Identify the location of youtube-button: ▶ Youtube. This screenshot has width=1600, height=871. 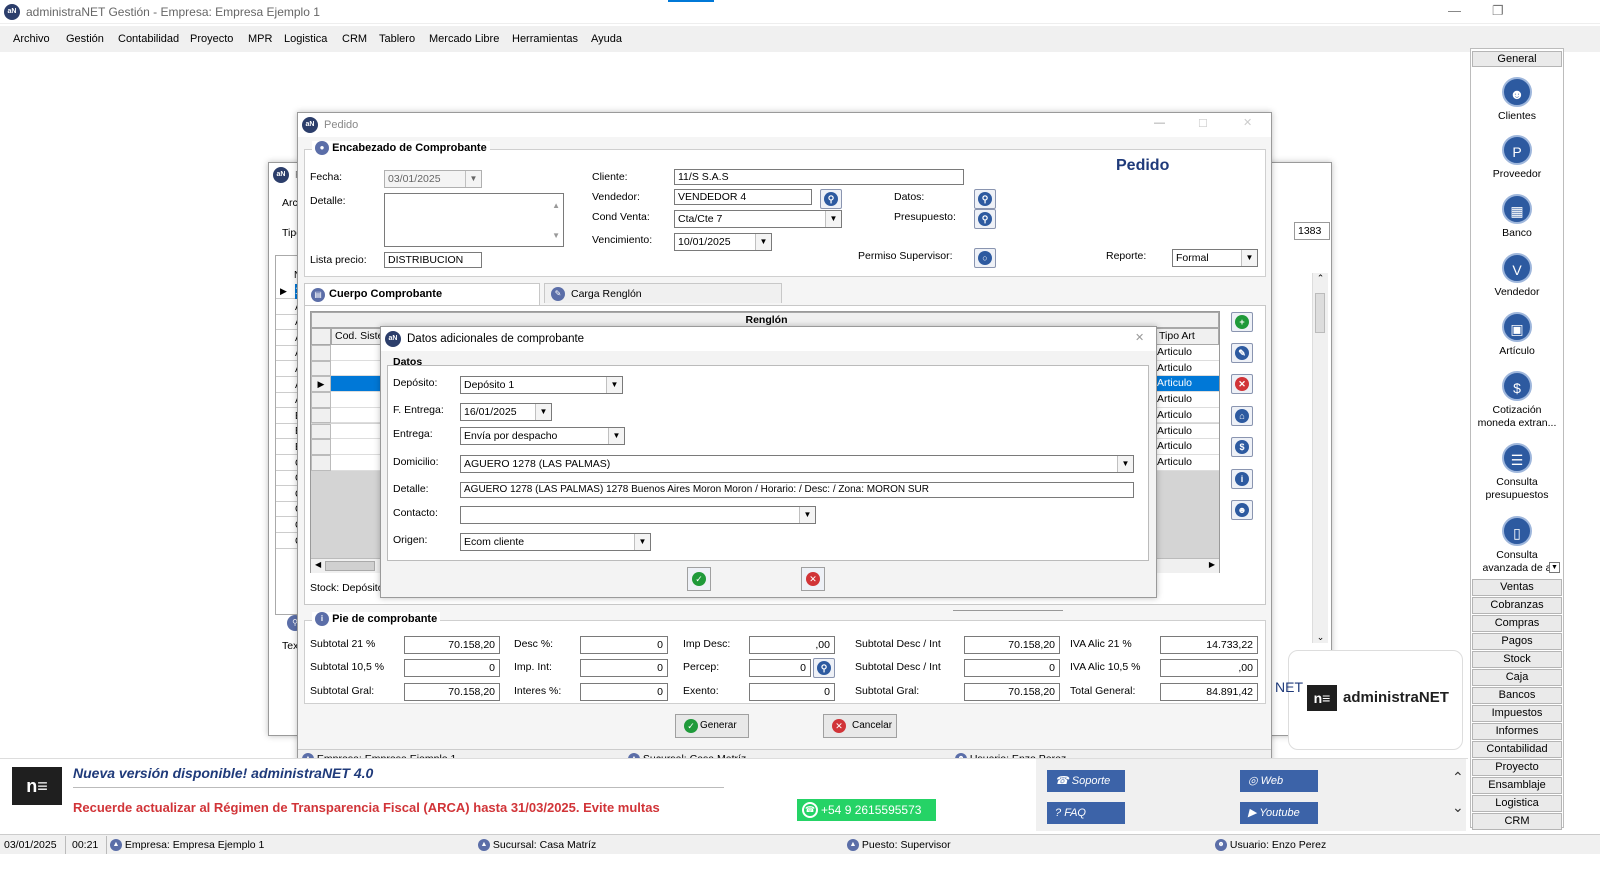
(1279, 813).